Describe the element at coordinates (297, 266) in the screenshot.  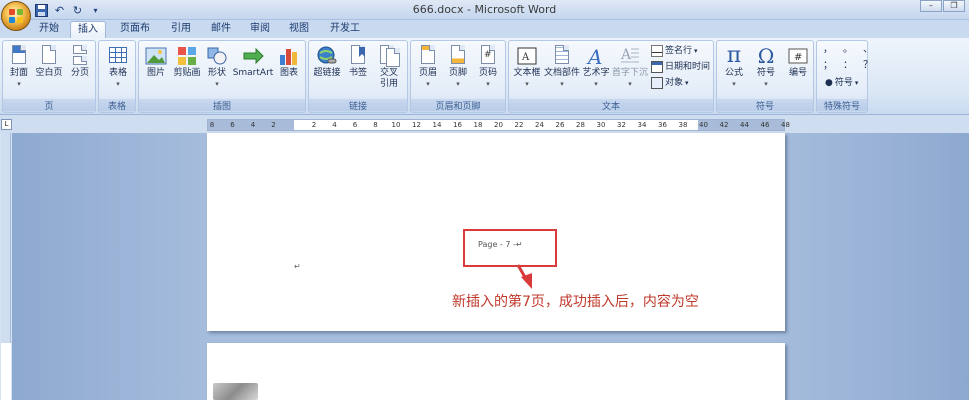
I see `paragraph-mark: ↵` at that location.